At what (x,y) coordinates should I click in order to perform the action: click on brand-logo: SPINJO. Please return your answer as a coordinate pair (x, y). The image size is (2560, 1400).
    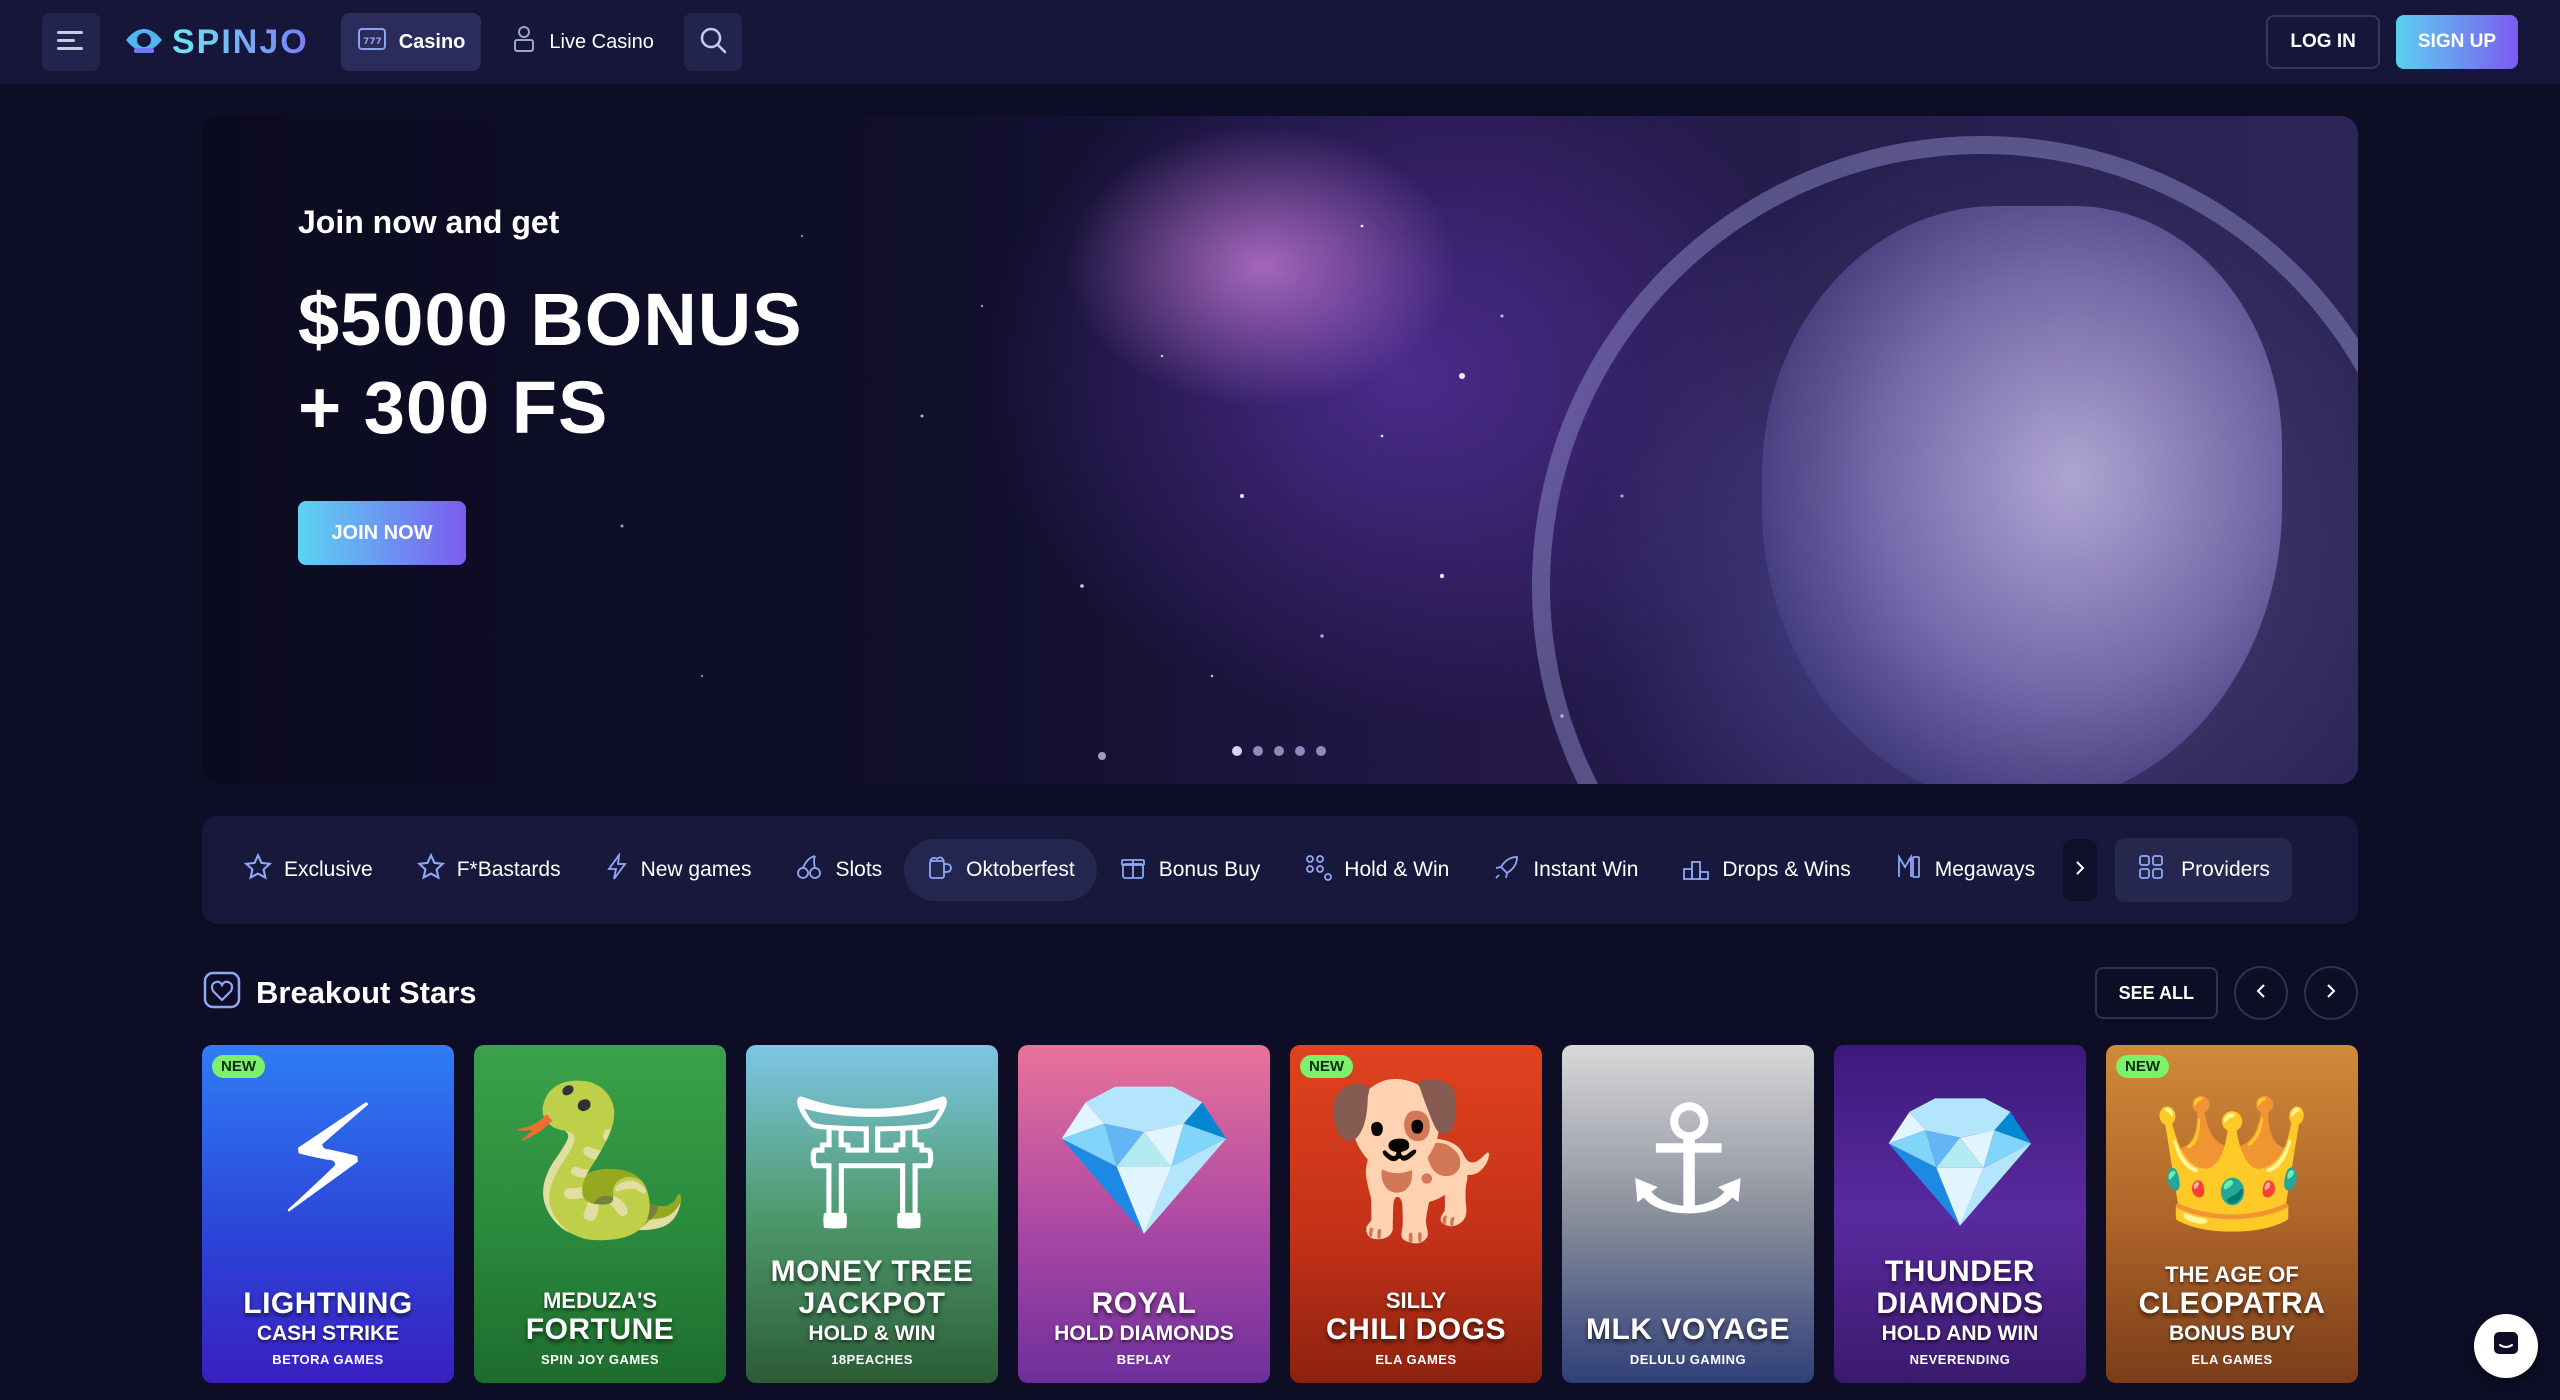
    Looking at the image, I should click on (215, 42).